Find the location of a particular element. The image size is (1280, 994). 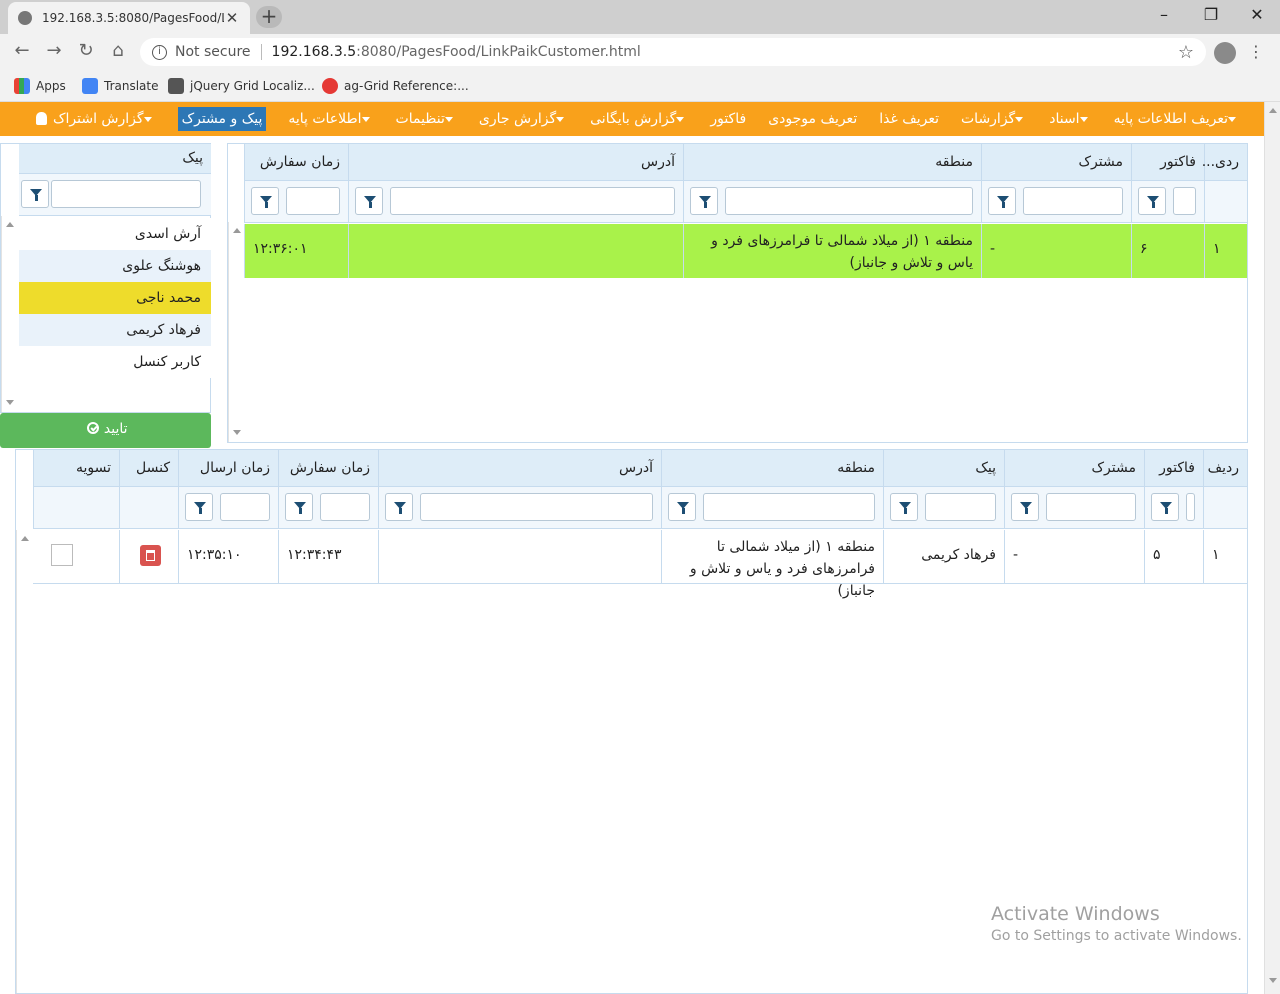

assigned-scrollbar is located at coordinates (24, 761).